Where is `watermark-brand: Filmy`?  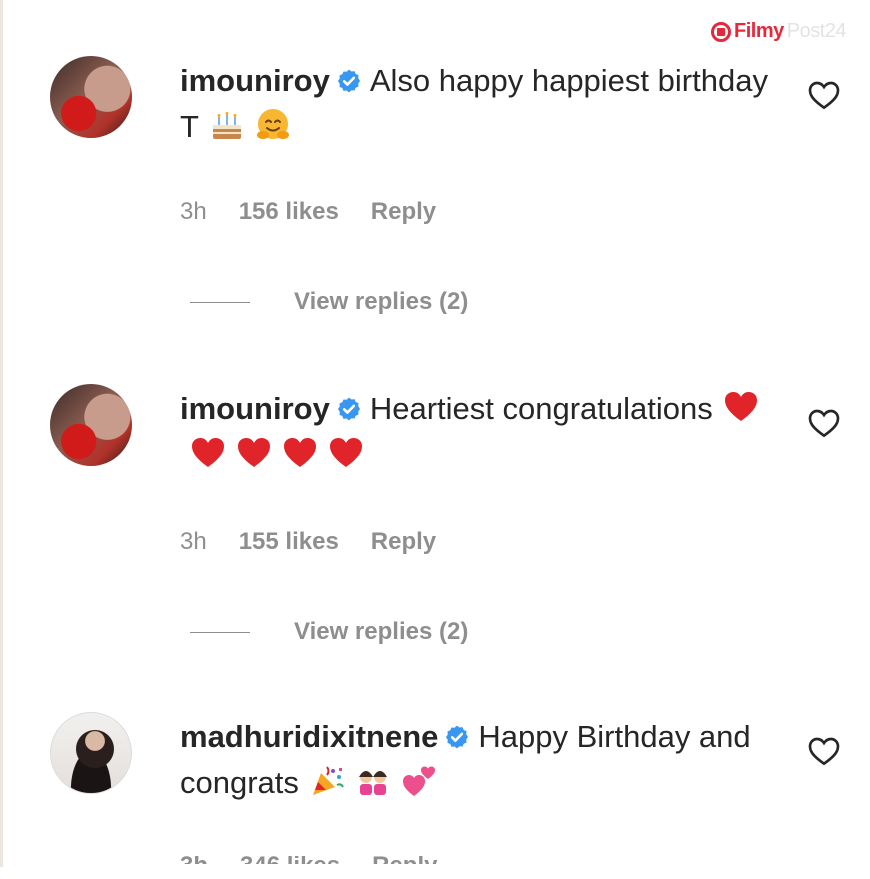
watermark-brand: Filmy is located at coordinates (758, 31).